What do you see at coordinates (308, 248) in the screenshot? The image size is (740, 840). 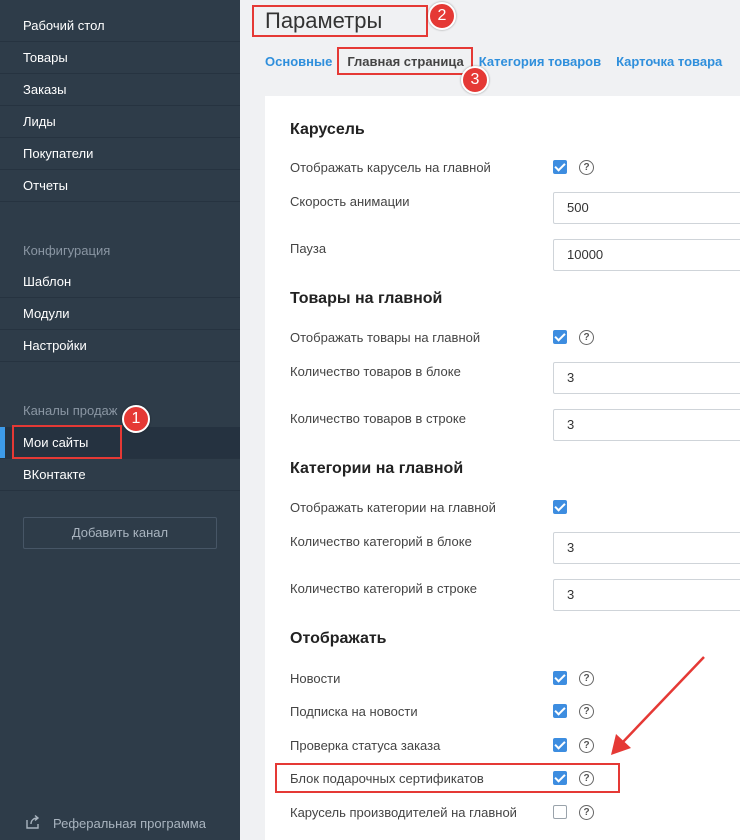 I see `label-pause: Пауза` at bounding box center [308, 248].